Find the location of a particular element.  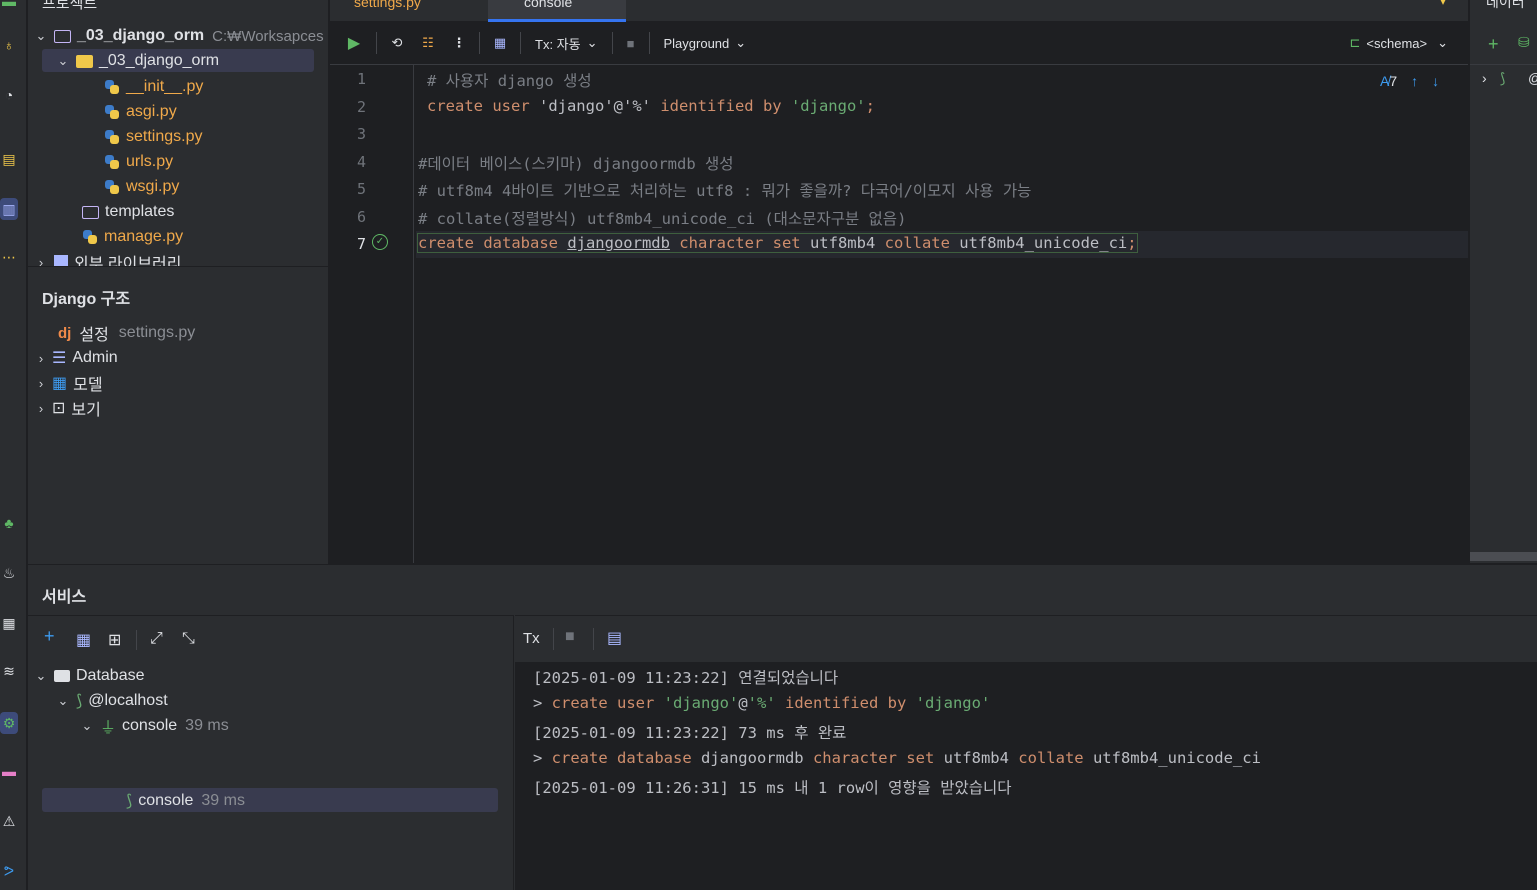

layers-icon: ≋ is located at coordinates (9, 671).